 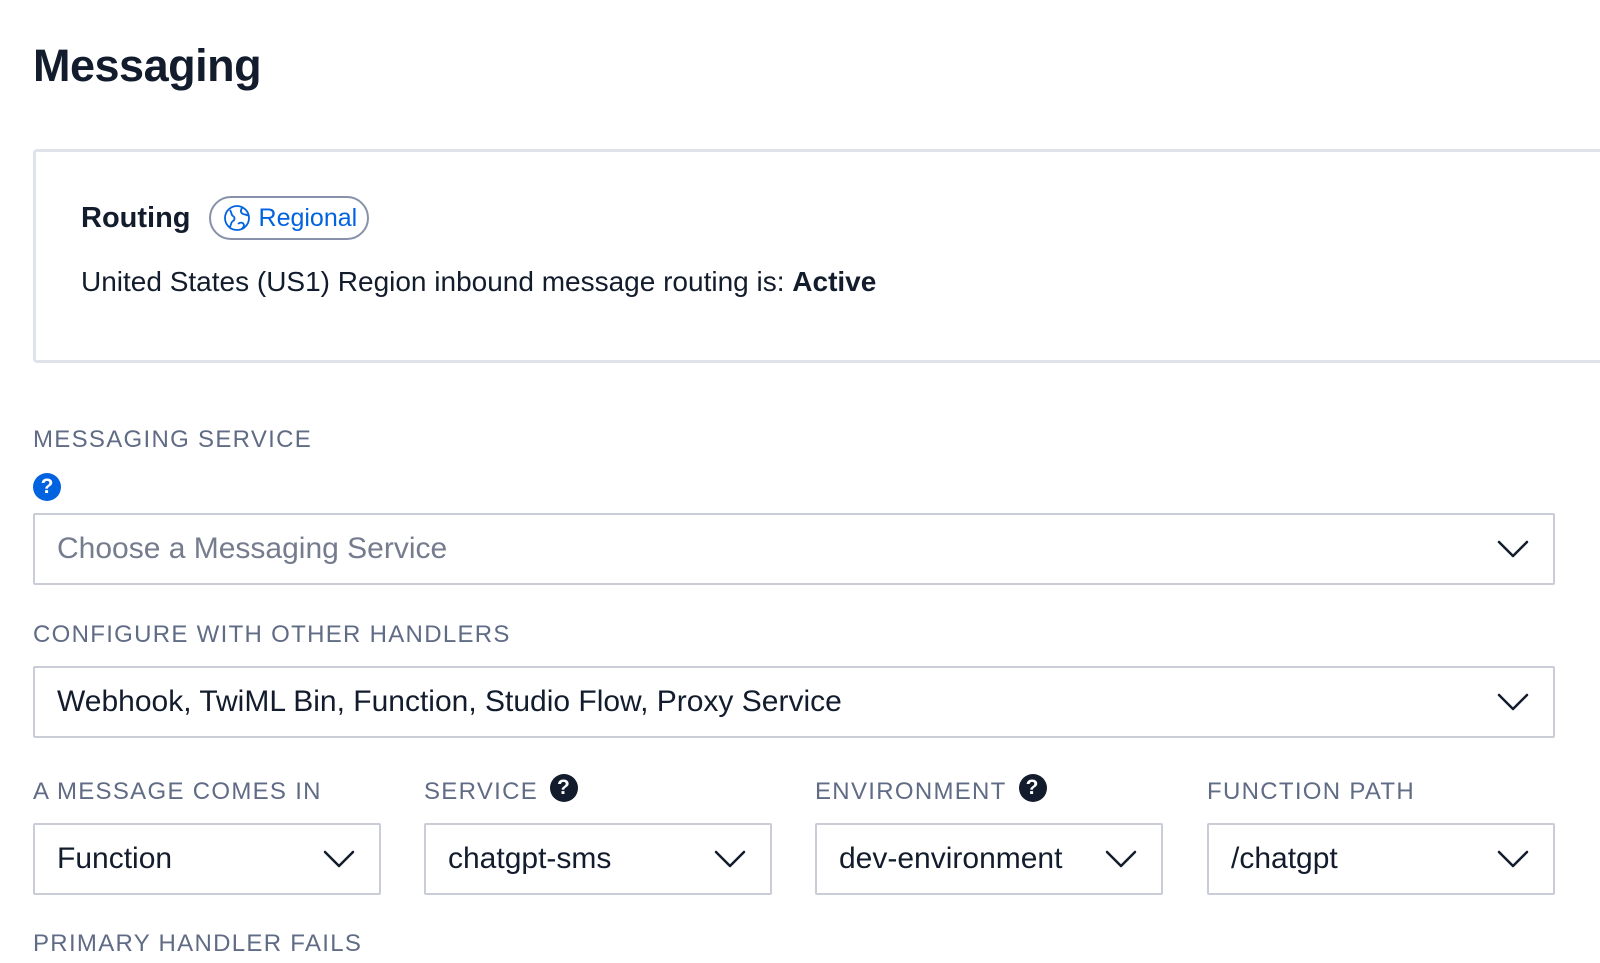 I want to click on function-path-label: FUNCTION PATH, so click(x=1311, y=792).